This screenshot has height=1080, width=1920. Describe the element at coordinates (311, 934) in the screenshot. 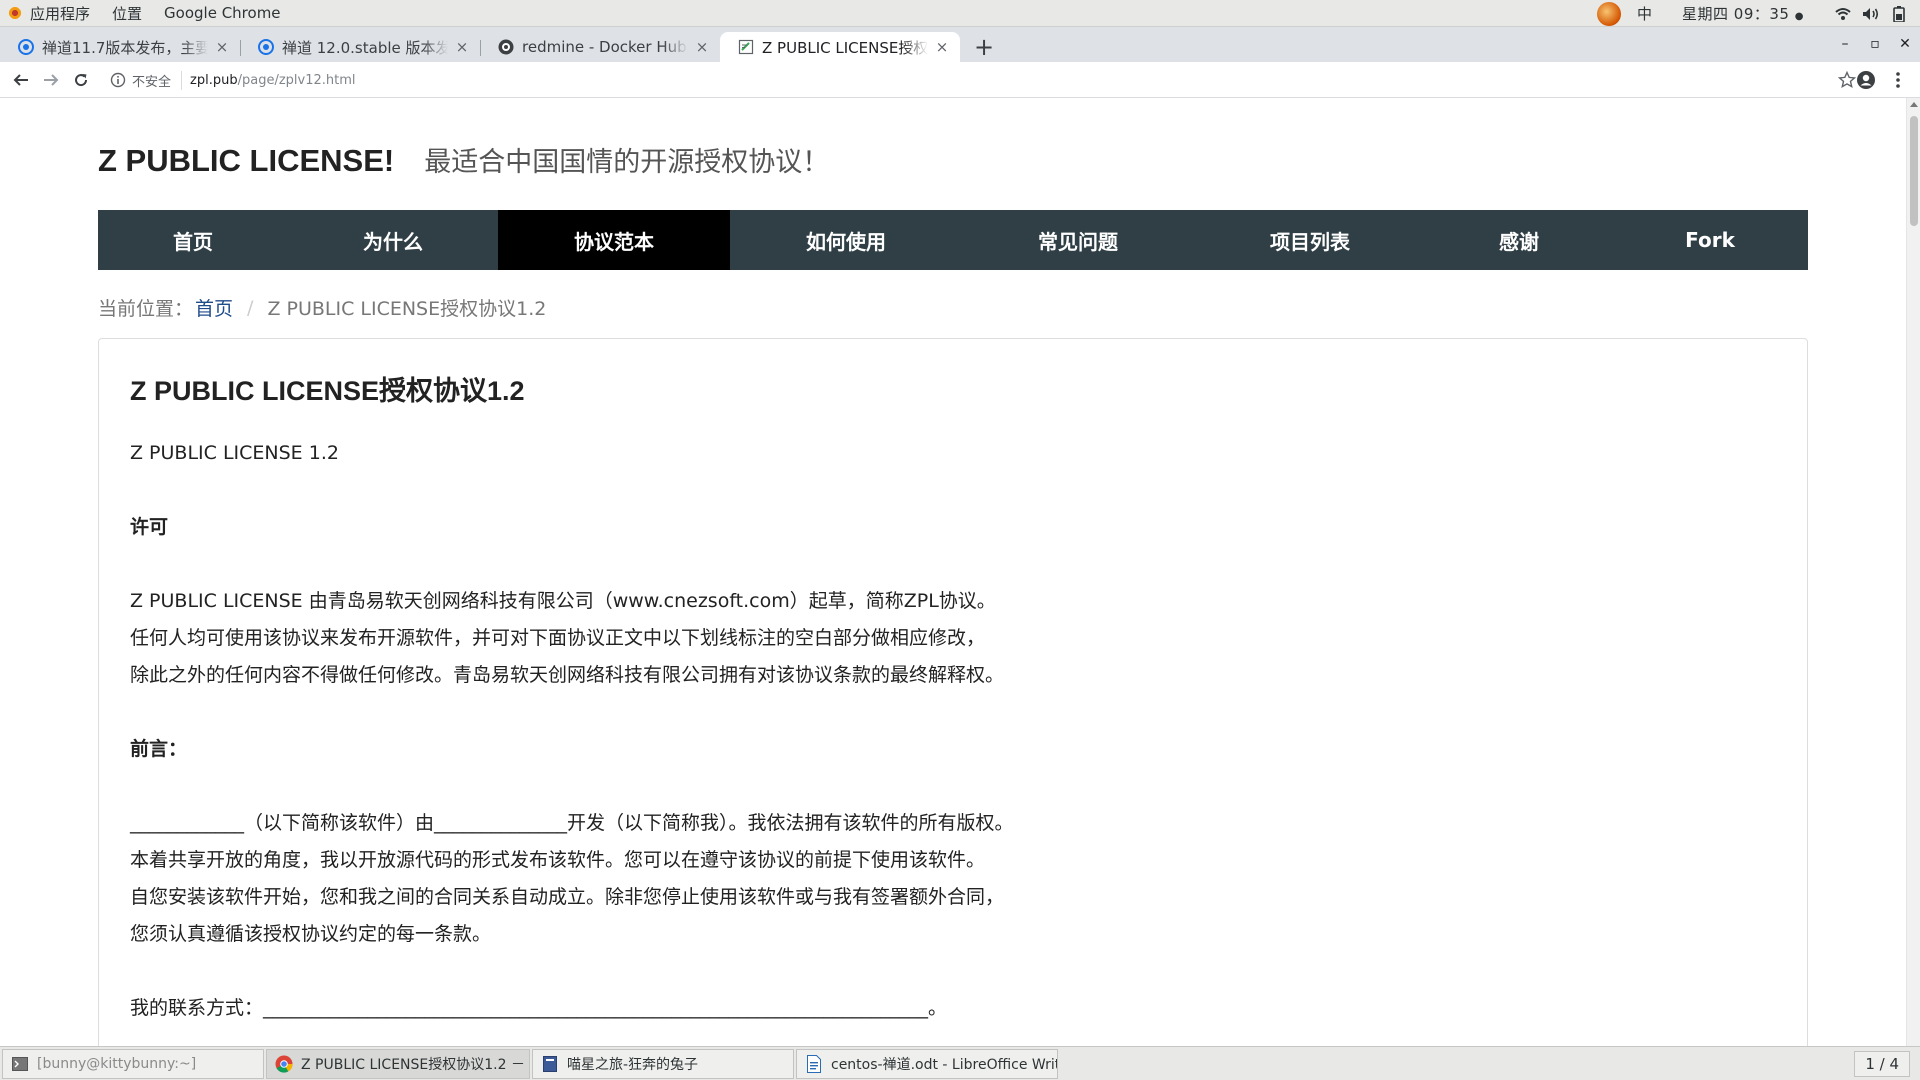

I see `preface-paragraph-line: 您须认真遵循该授权协议约定的每一条款。` at that location.